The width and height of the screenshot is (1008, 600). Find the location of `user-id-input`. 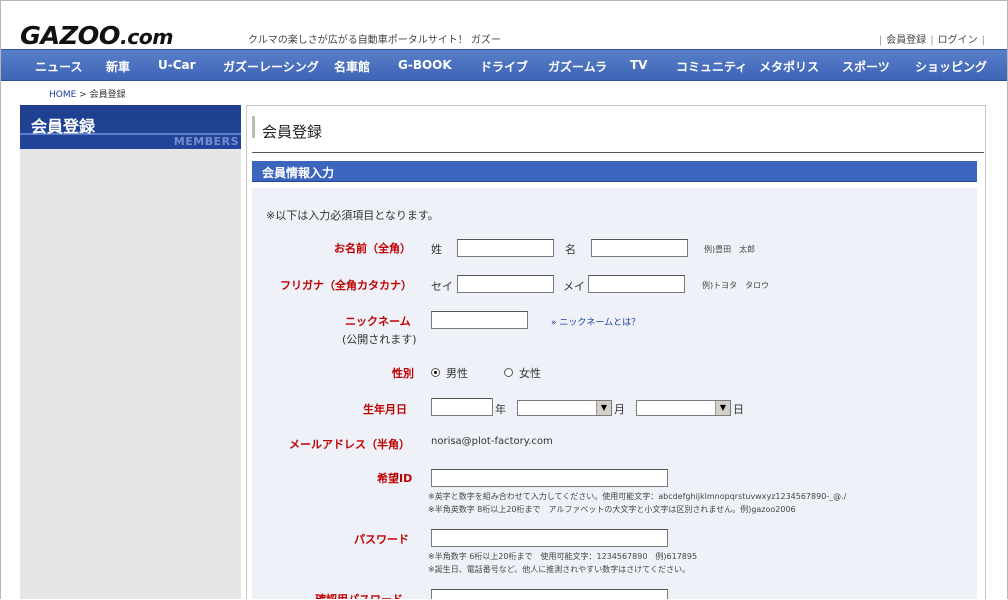

user-id-input is located at coordinates (549, 478).